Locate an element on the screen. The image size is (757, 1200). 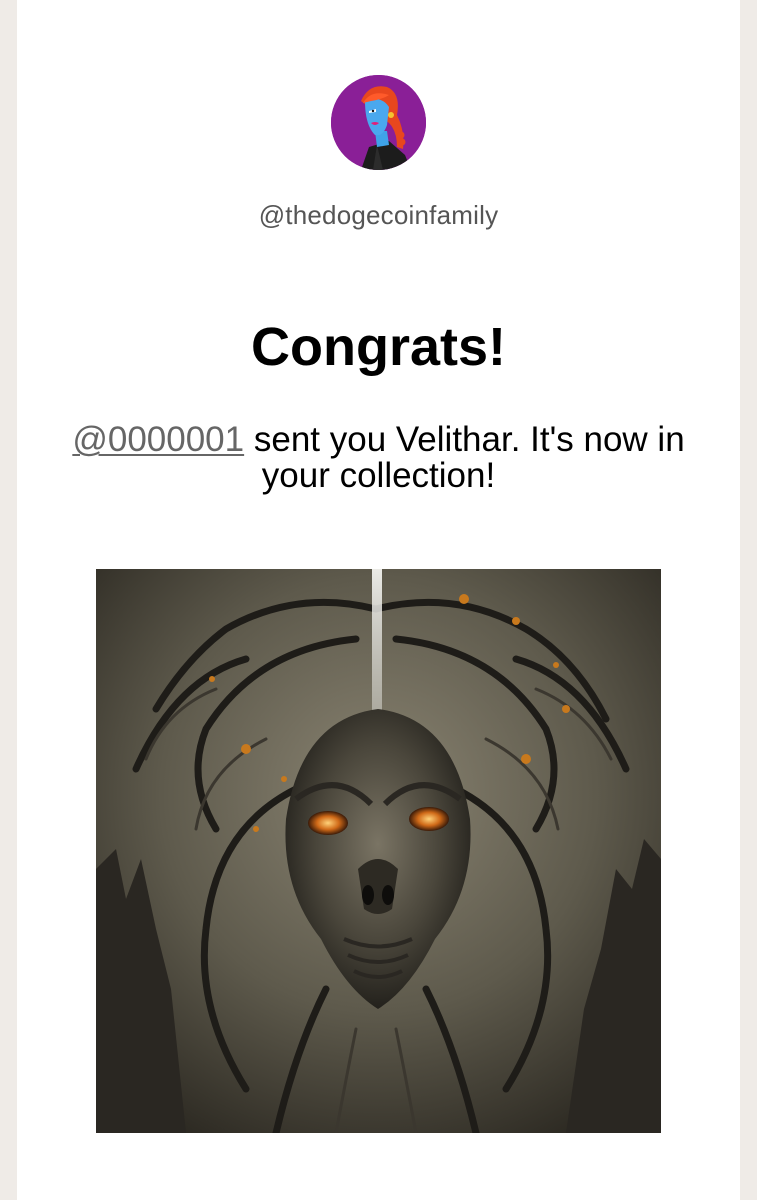
avatar-illustration-icon is located at coordinates (378, 122).